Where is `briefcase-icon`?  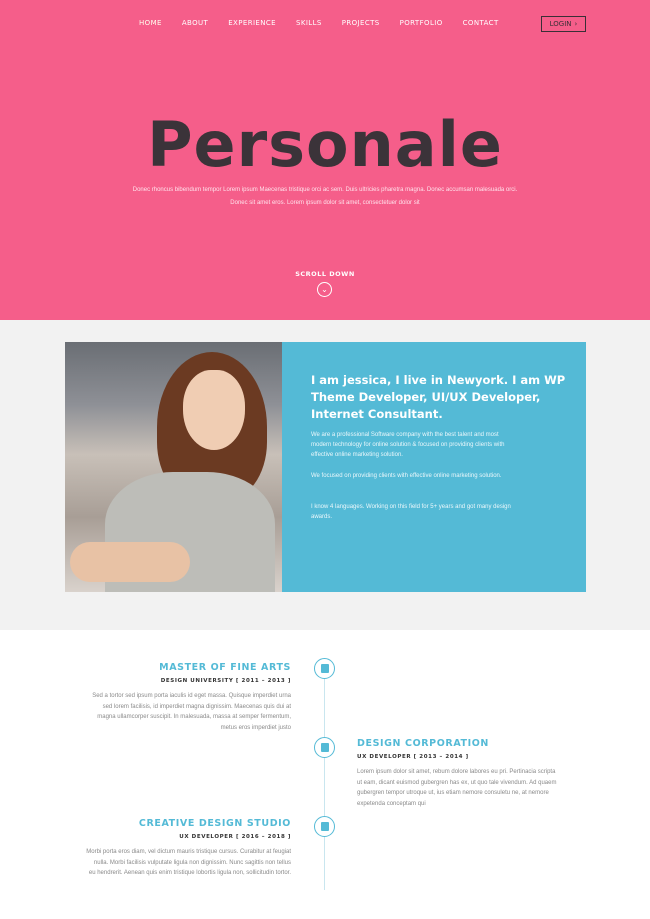
briefcase-icon is located at coordinates (324, 747).